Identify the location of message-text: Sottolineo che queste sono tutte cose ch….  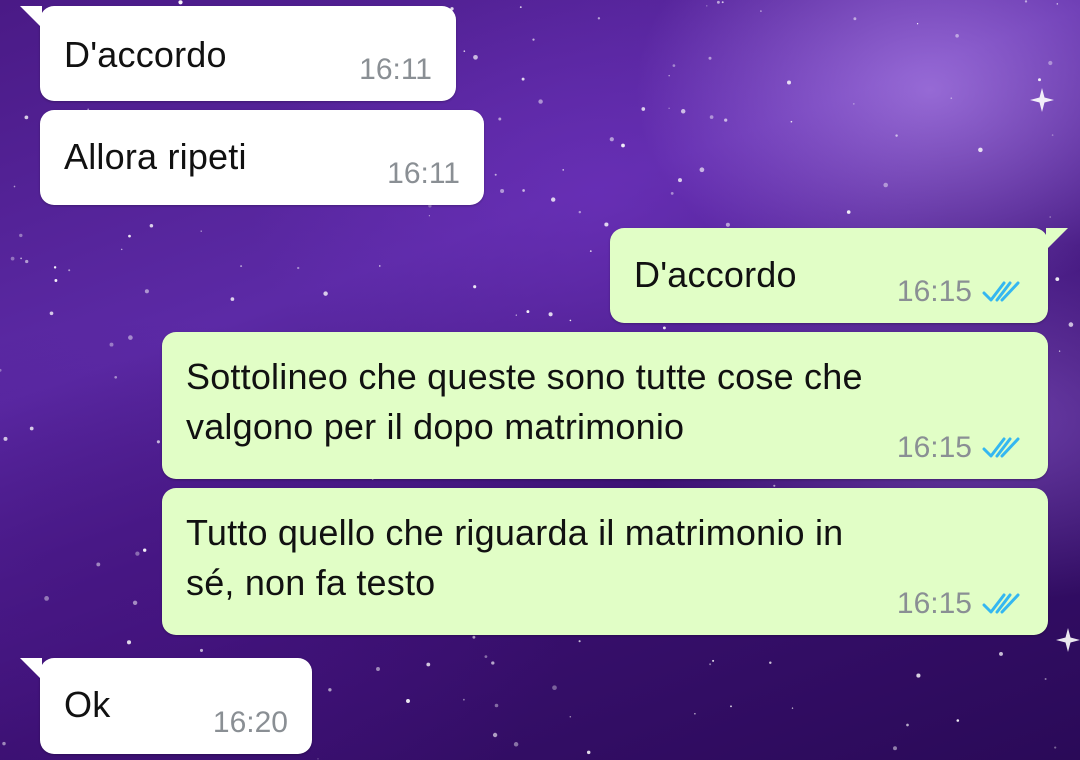
(524, 402).